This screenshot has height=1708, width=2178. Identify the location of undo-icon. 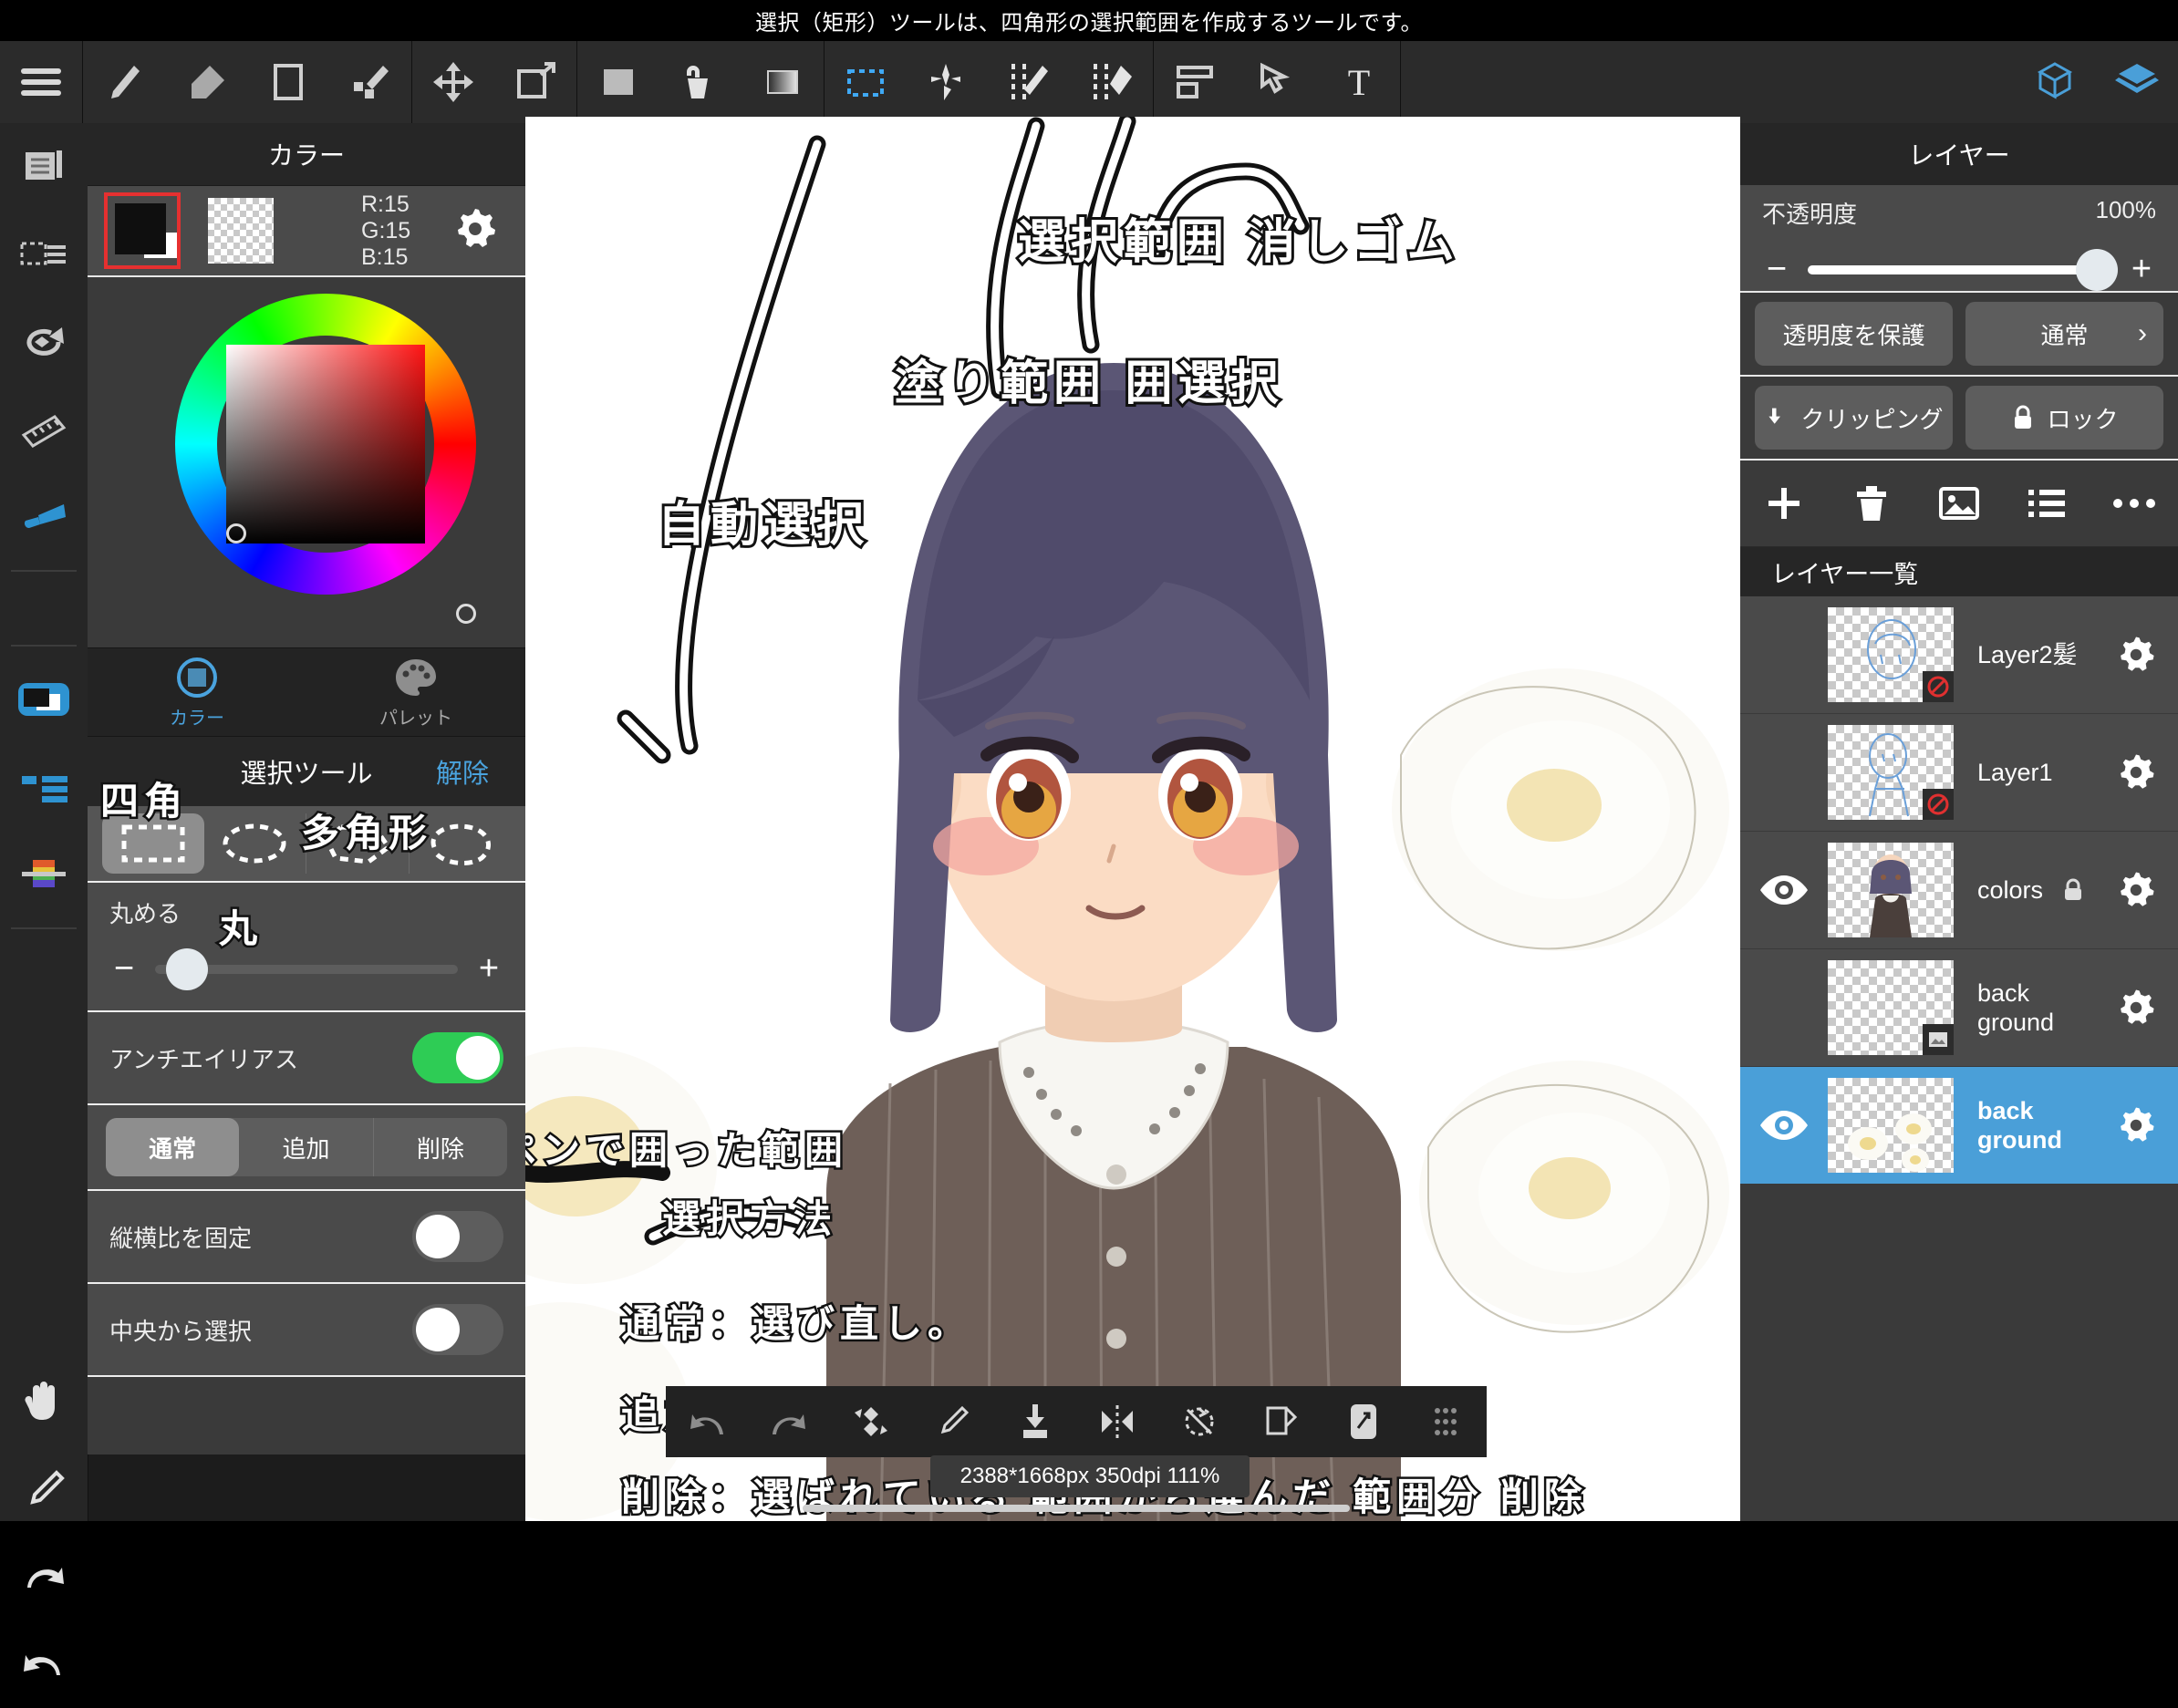
(44, 1664).